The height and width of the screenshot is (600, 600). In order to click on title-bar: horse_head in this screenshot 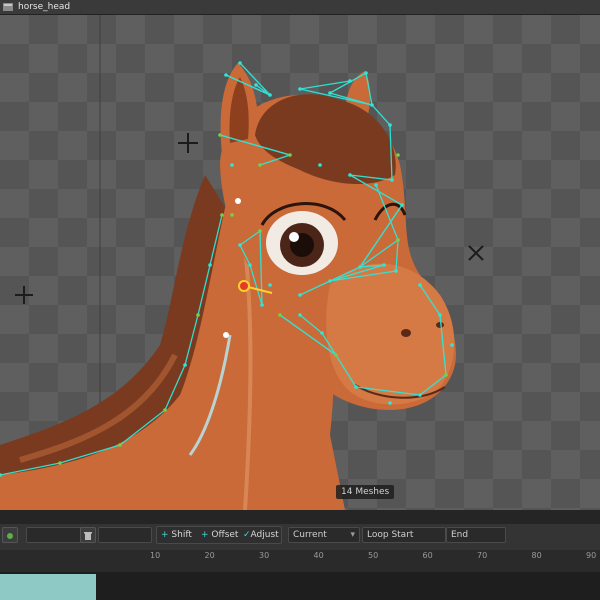, I will do `click(300, 7)`.